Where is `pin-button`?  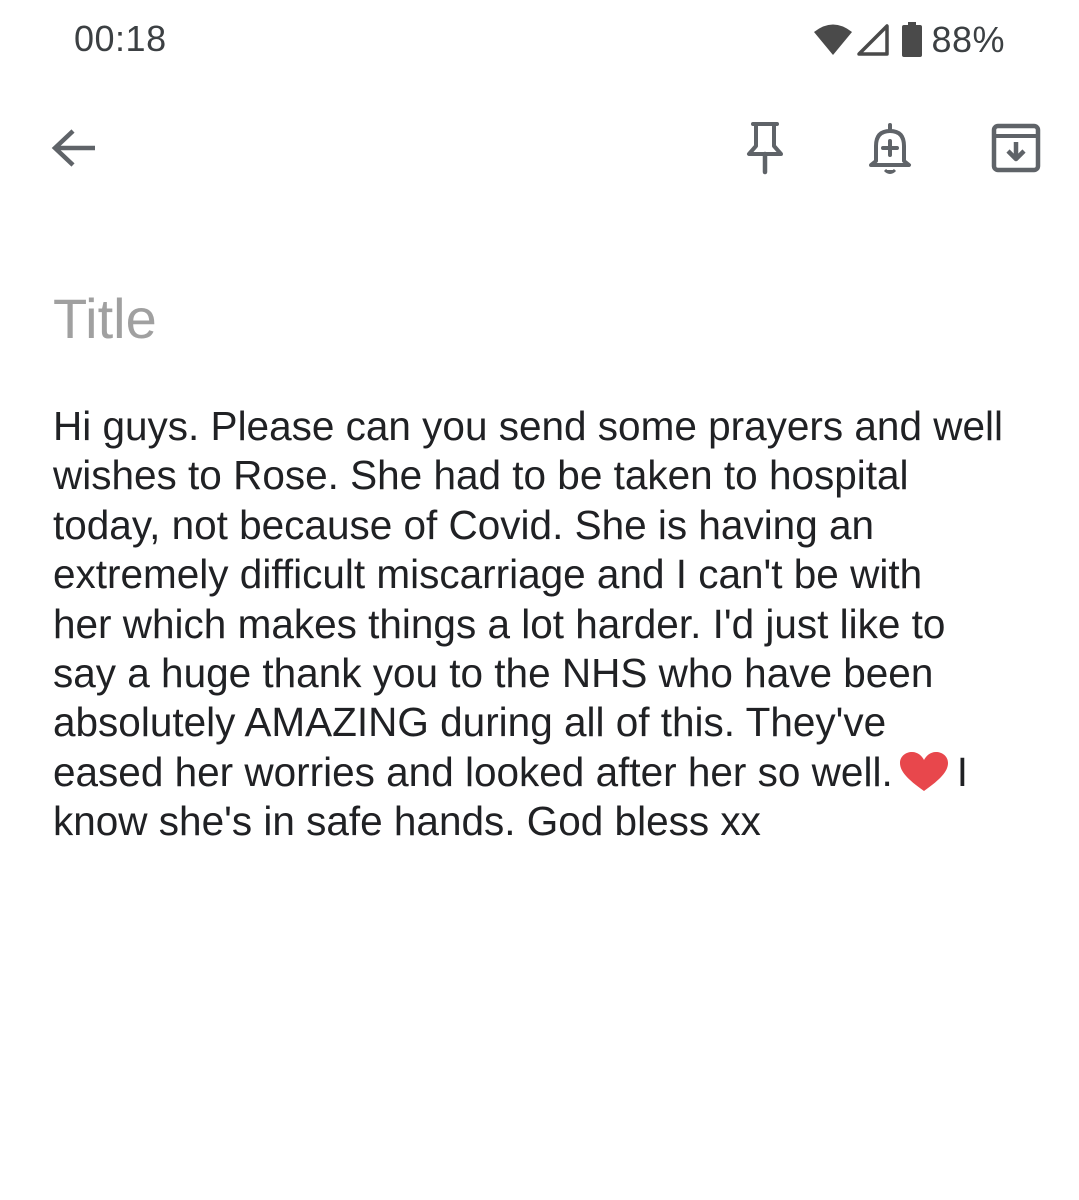 pin-button is located at coordinates (765, 148).